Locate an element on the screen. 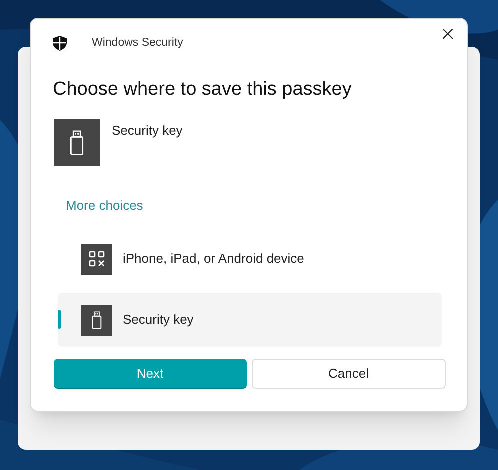 The width and height of the screenshot is (498, 470). window-title: Windows Security is located at coordinates (138, 43).